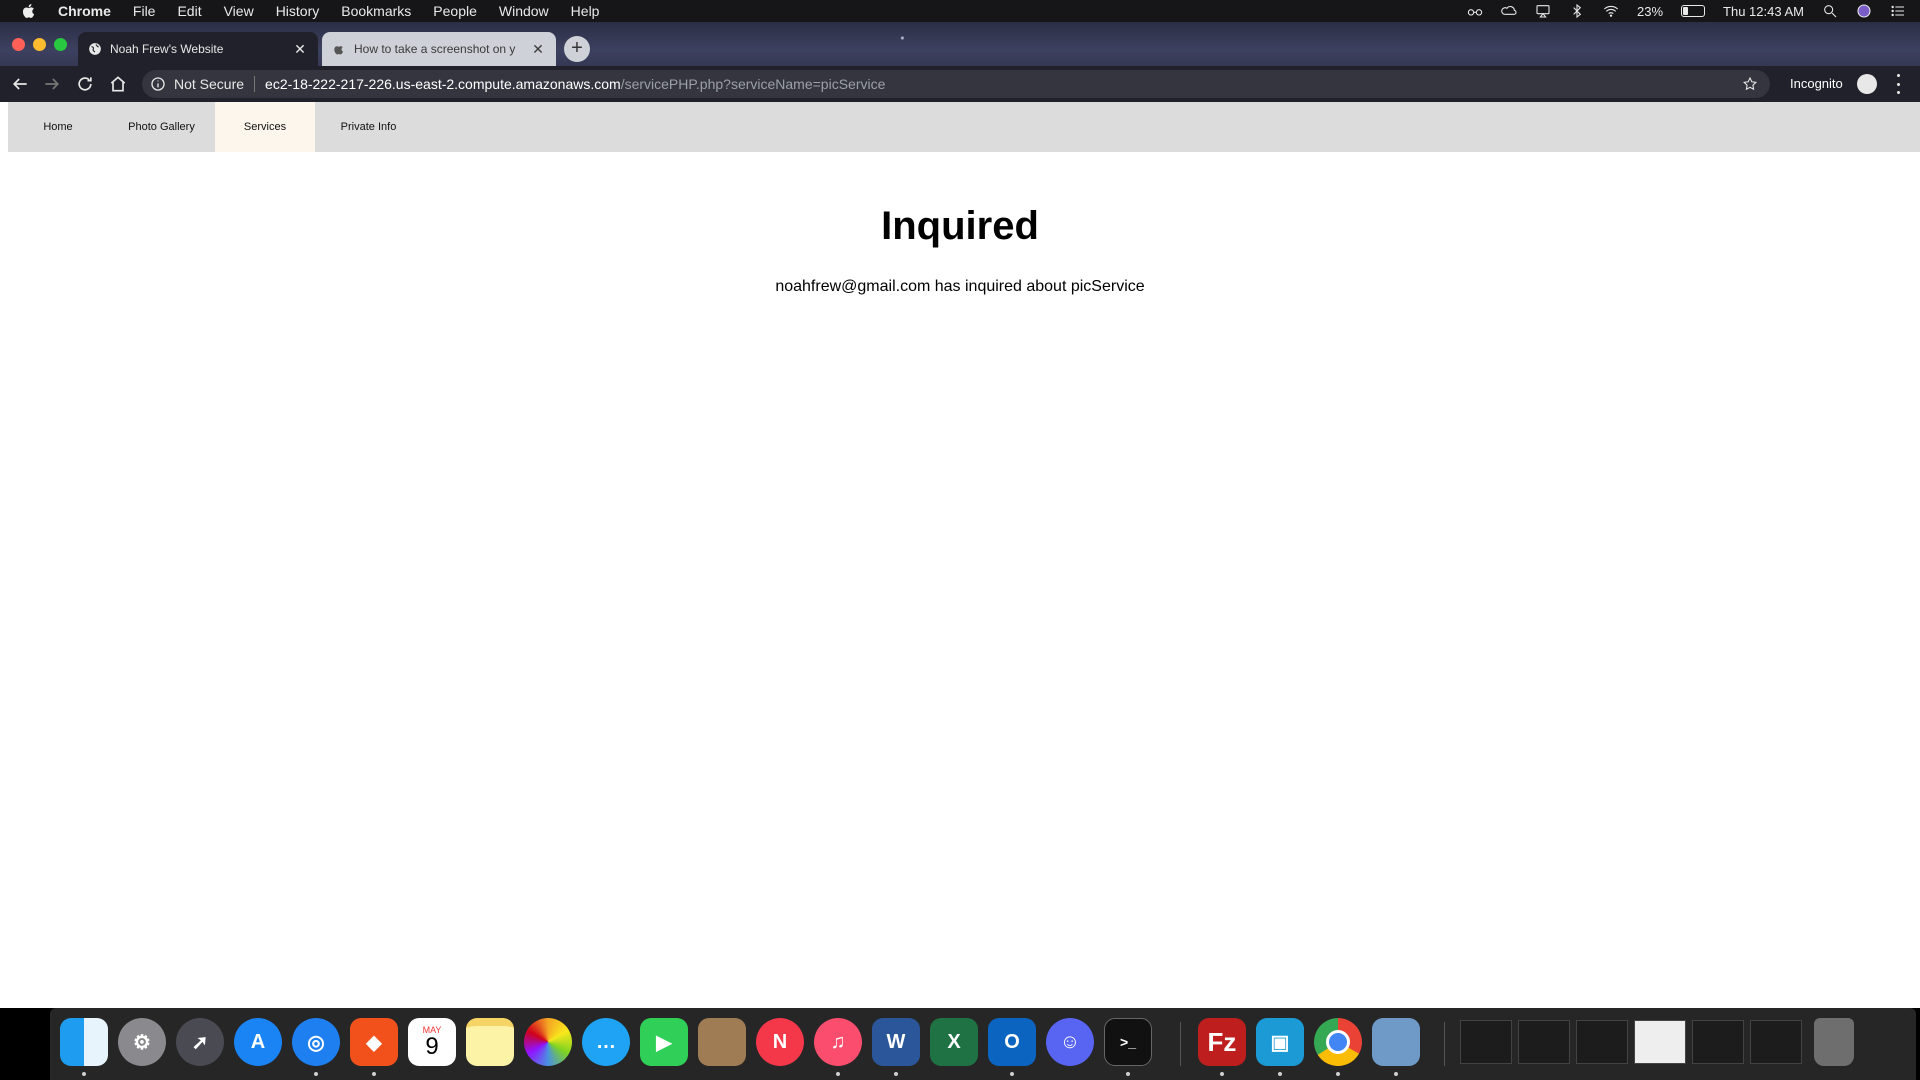 This screenshot has height=1080, width=1920. I want to click on creative-cloud-icon, so click(1509, 11).